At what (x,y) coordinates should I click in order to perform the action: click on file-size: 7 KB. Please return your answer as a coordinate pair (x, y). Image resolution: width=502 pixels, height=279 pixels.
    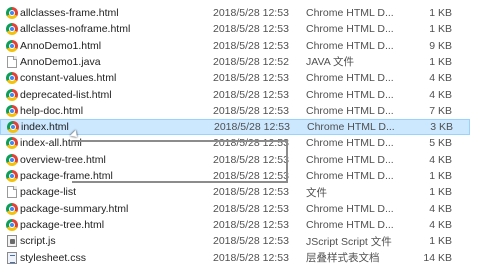
    Looking at the image, I should click on (440, 110).